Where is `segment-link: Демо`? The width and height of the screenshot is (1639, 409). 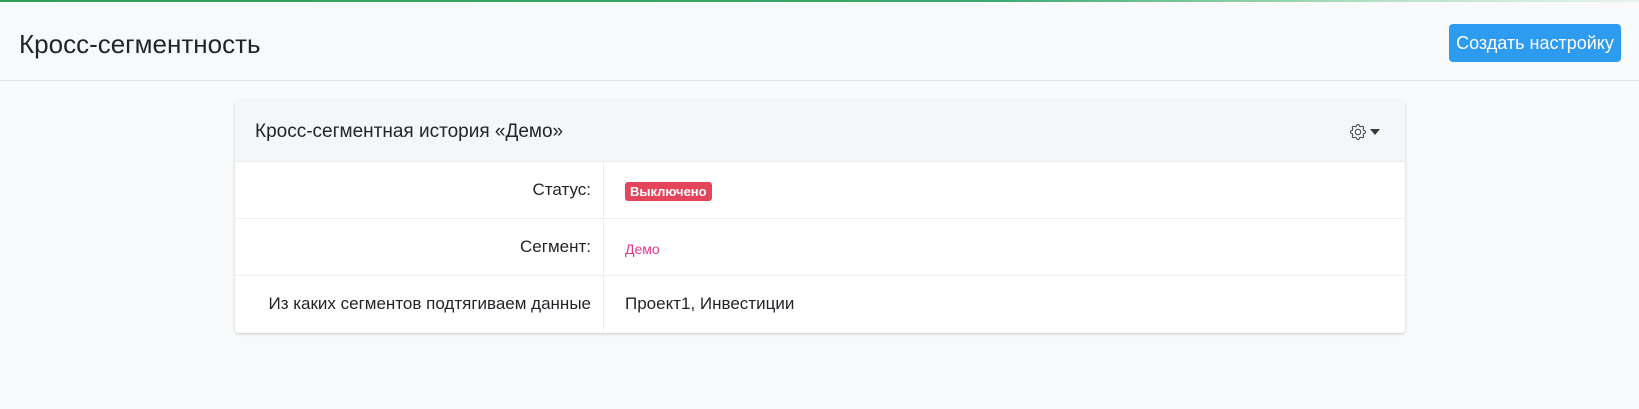 segment-link: Демо is located at coordinates (642, 249).